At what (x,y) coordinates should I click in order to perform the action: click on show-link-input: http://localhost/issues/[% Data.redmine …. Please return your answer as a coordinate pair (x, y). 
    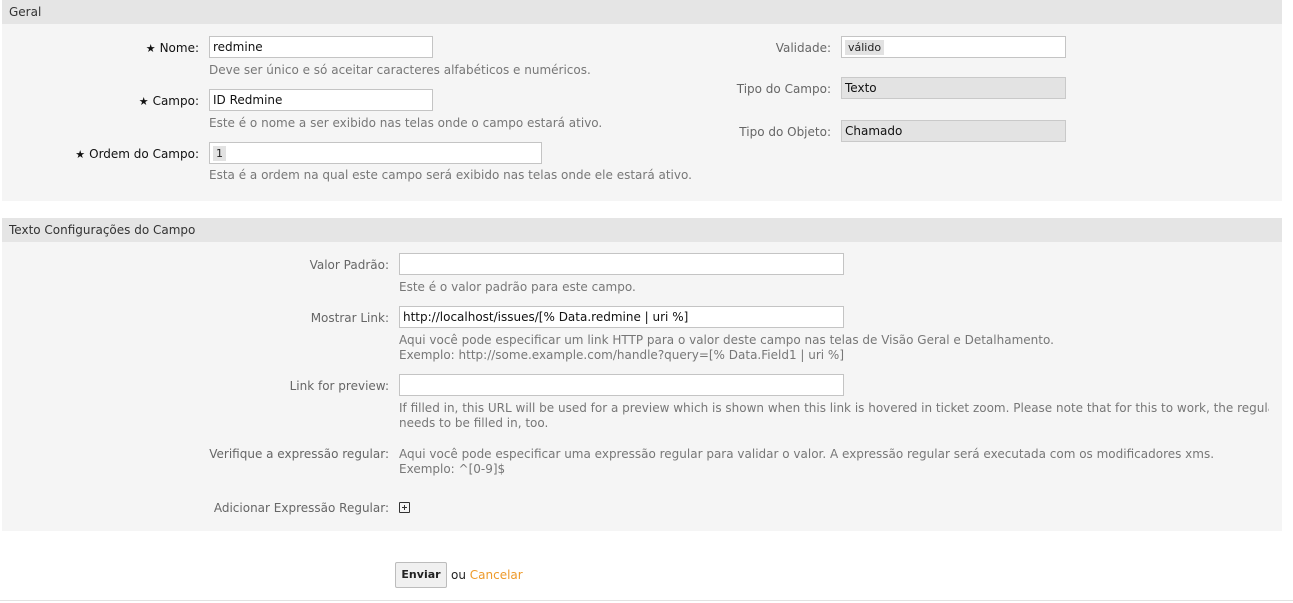
    Looking at the image, I should click on (621, 317).